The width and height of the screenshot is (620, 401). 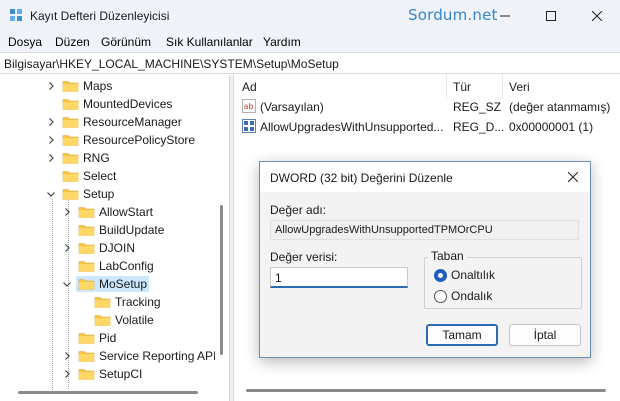 What do you see at coordinates (52, 296) in the screenshot?
I see `tree-guide-line` at bounding box center [52, 296].